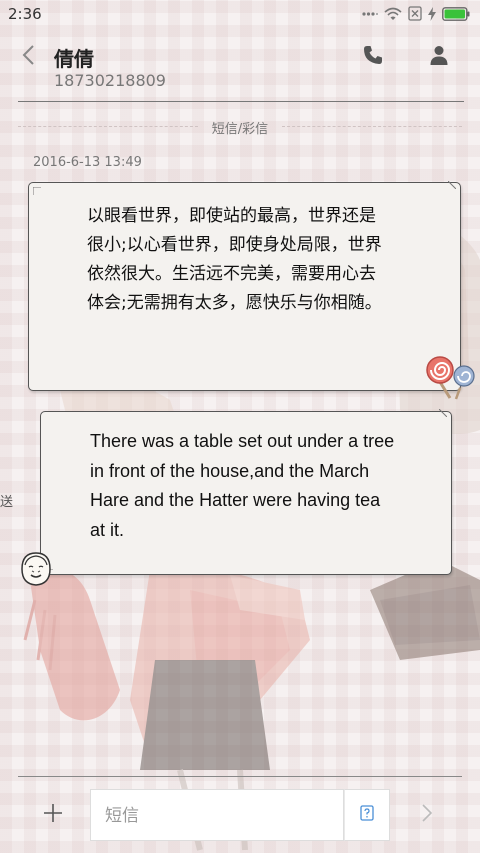 This screenshot has width=480, height=853. What do you see at coordinates (456, 13) in the screenshot?
I see `battery-icon` at bounding box center [456, 13].